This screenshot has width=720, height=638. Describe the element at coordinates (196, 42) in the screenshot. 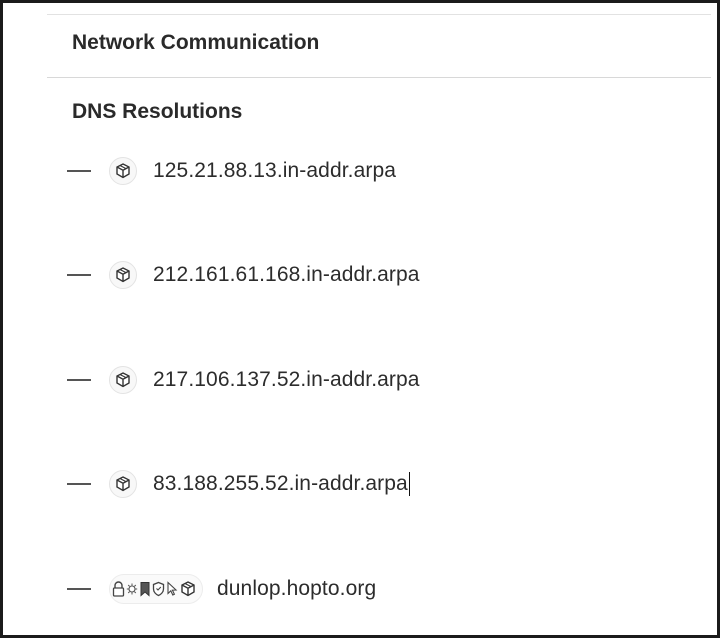

I see `section-title: Network Communication` at that location.